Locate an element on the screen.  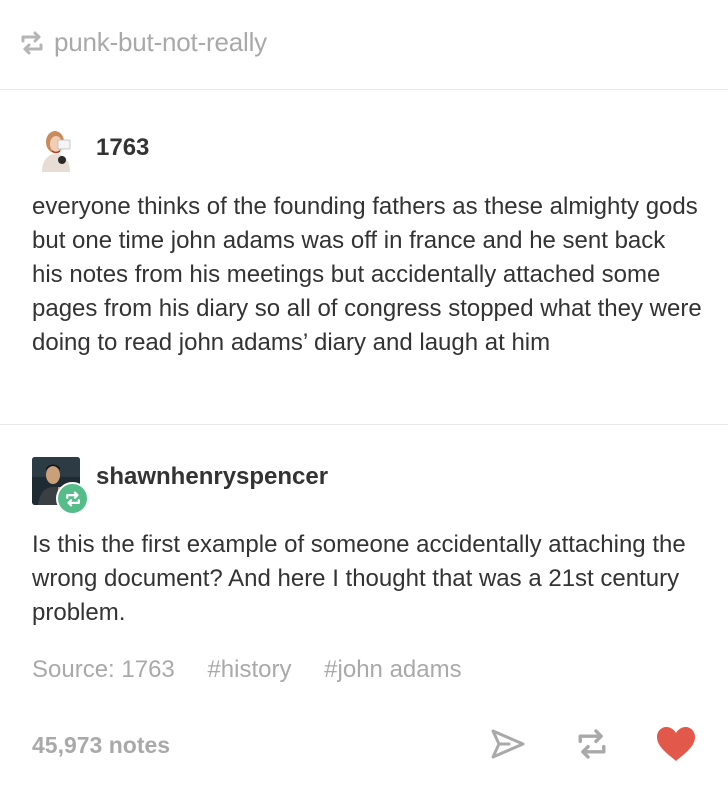
share-button is located at coordinates (508, 744).